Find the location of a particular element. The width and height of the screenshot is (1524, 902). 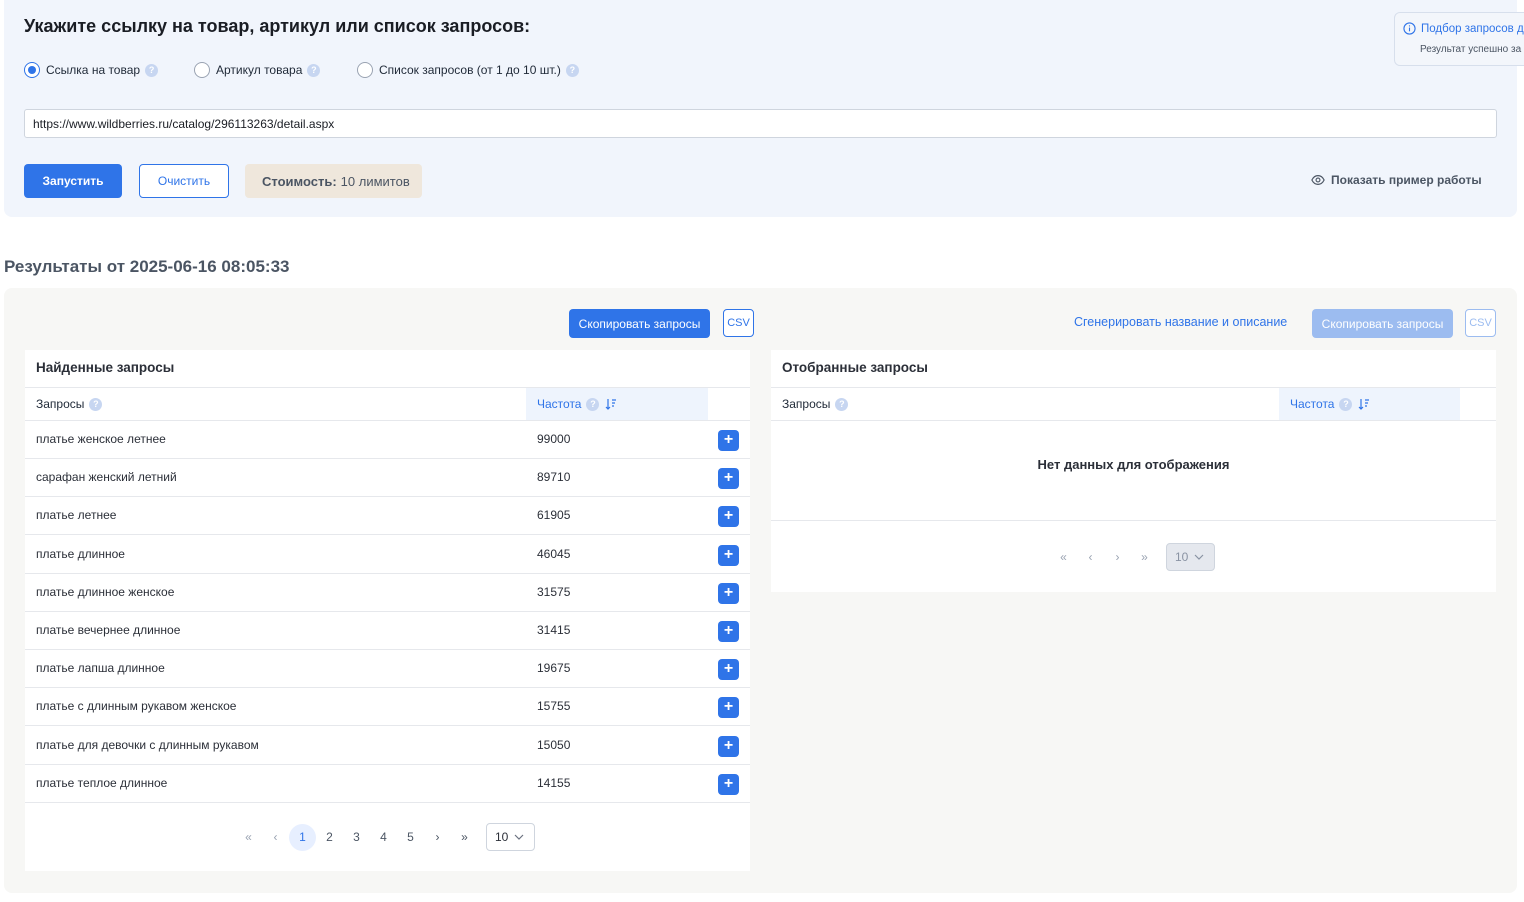

found-pagination: « ‹ 1 2 3 4 5 › » 10 is located at coordinates (385, 837).